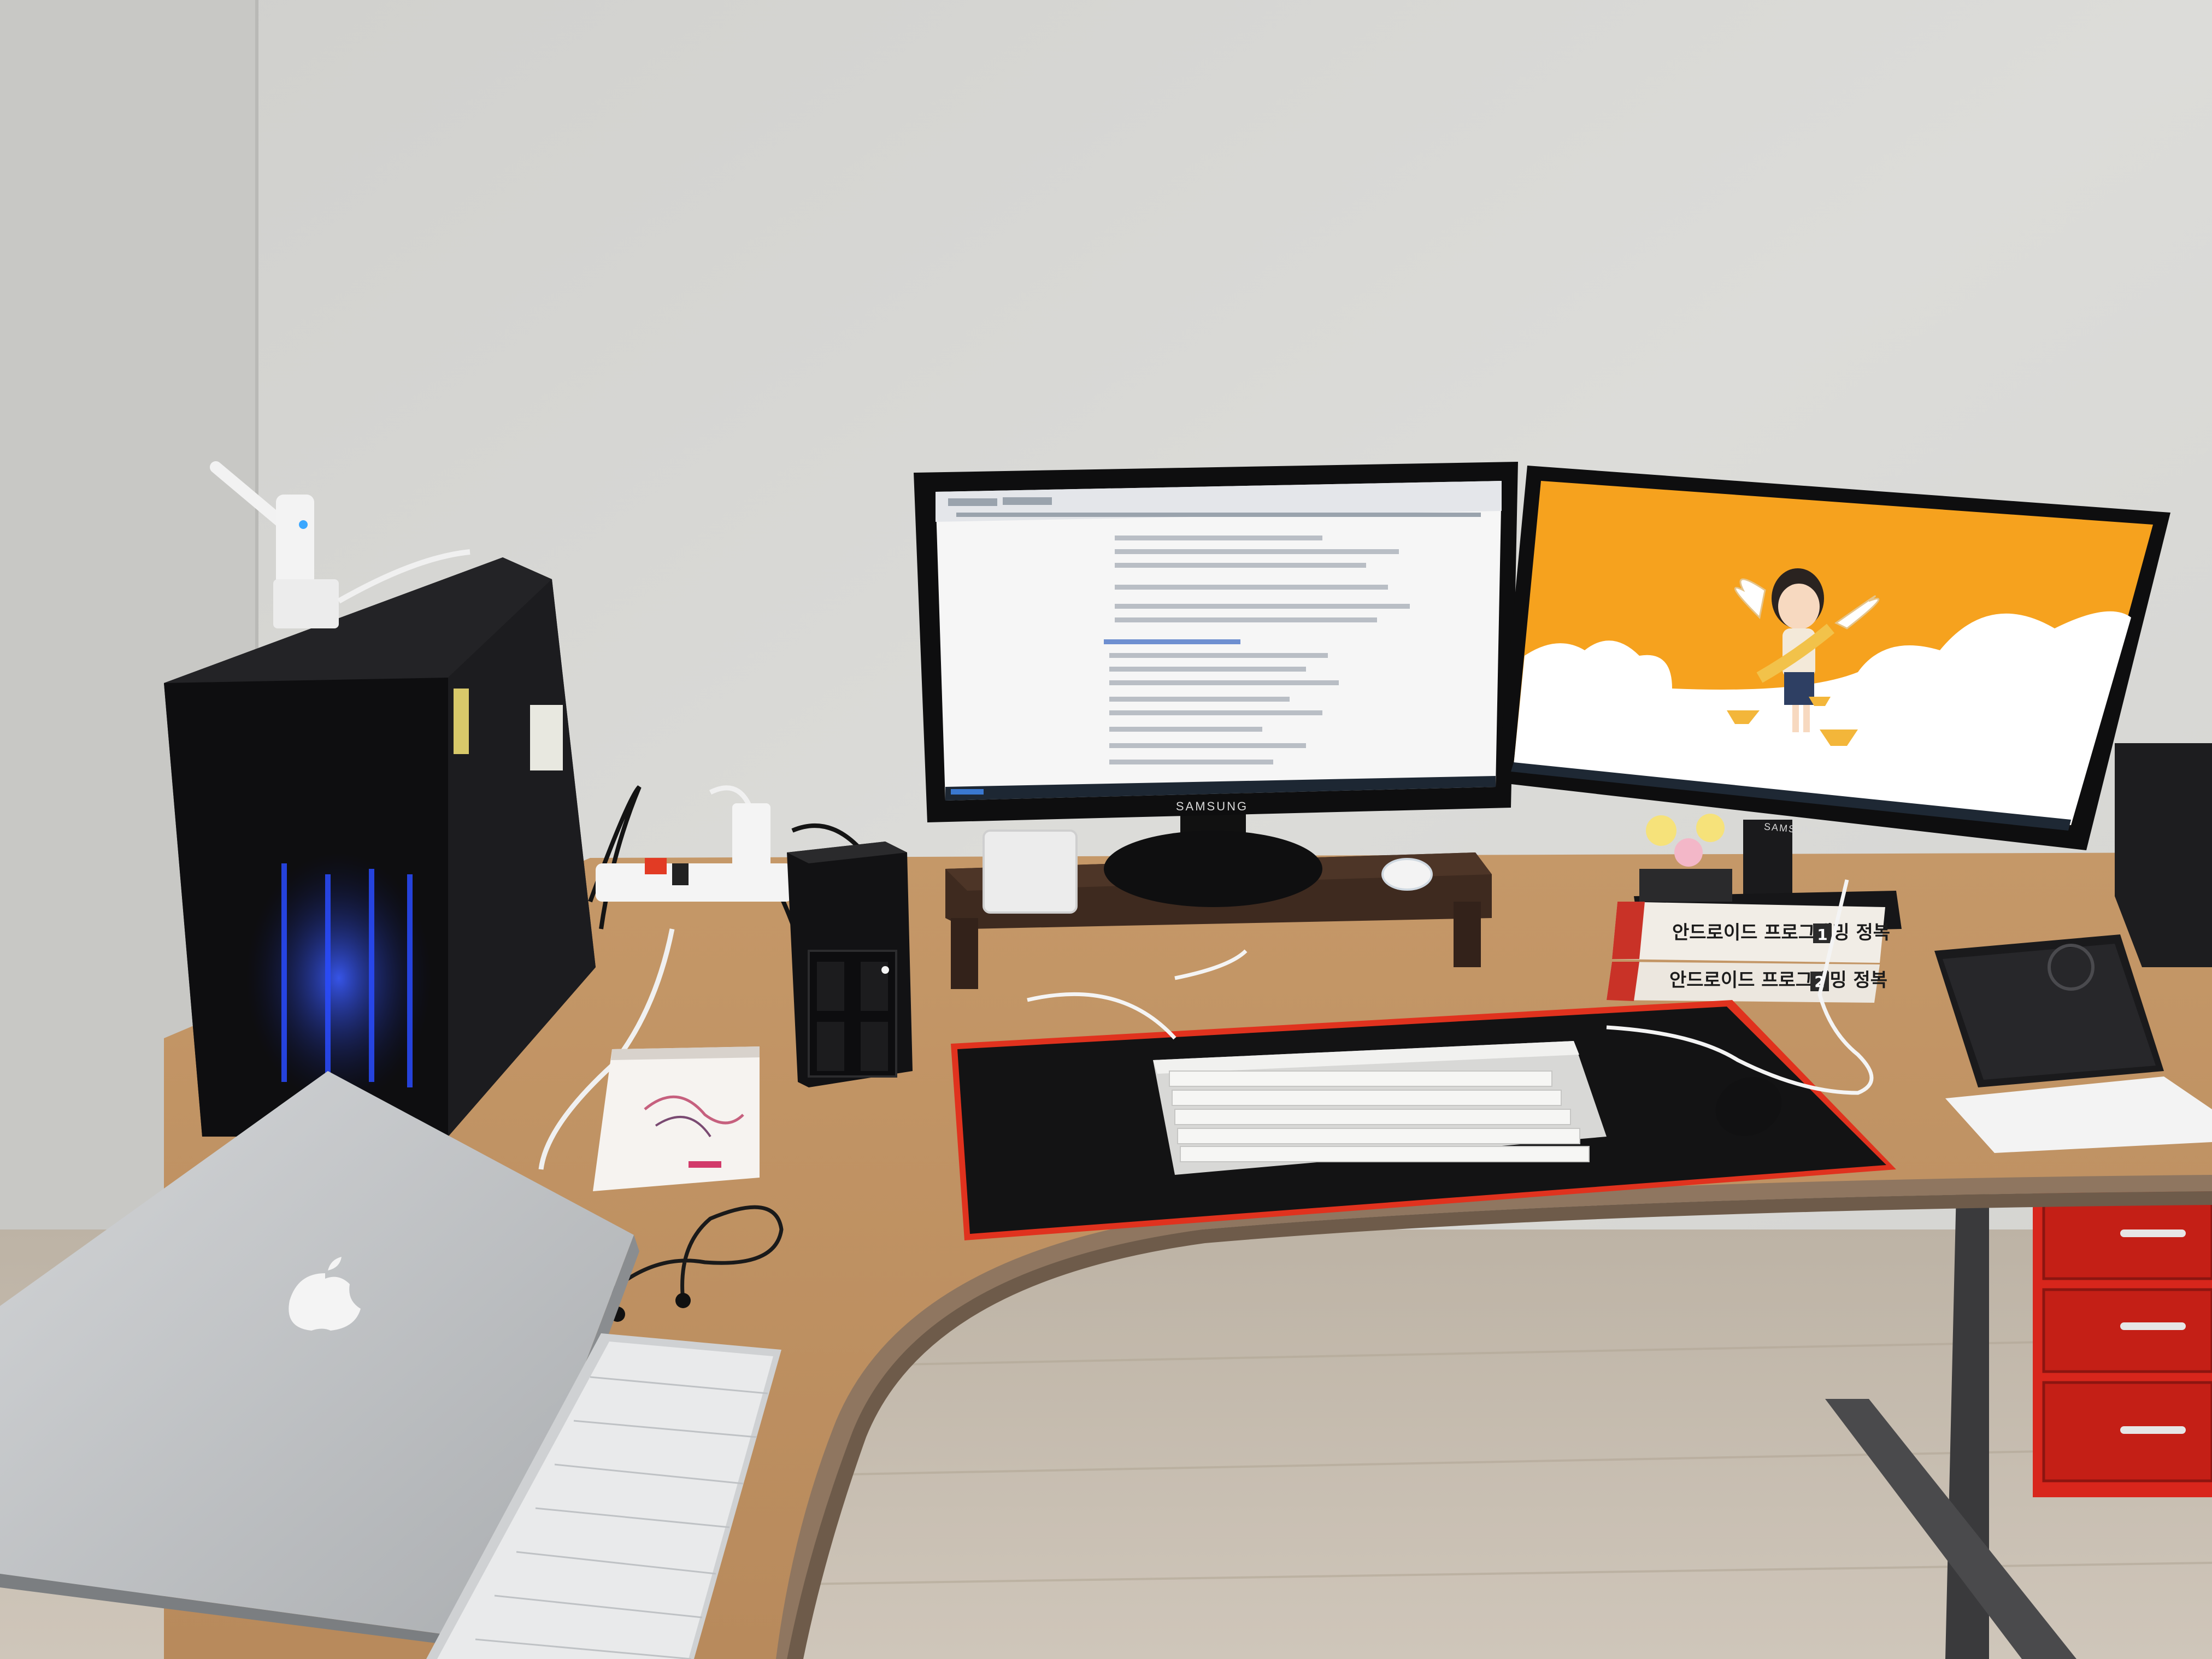 This screenshot has height=1659, width=2212. I want to click on red-drawer-cabinet, so click(2122, 1338).